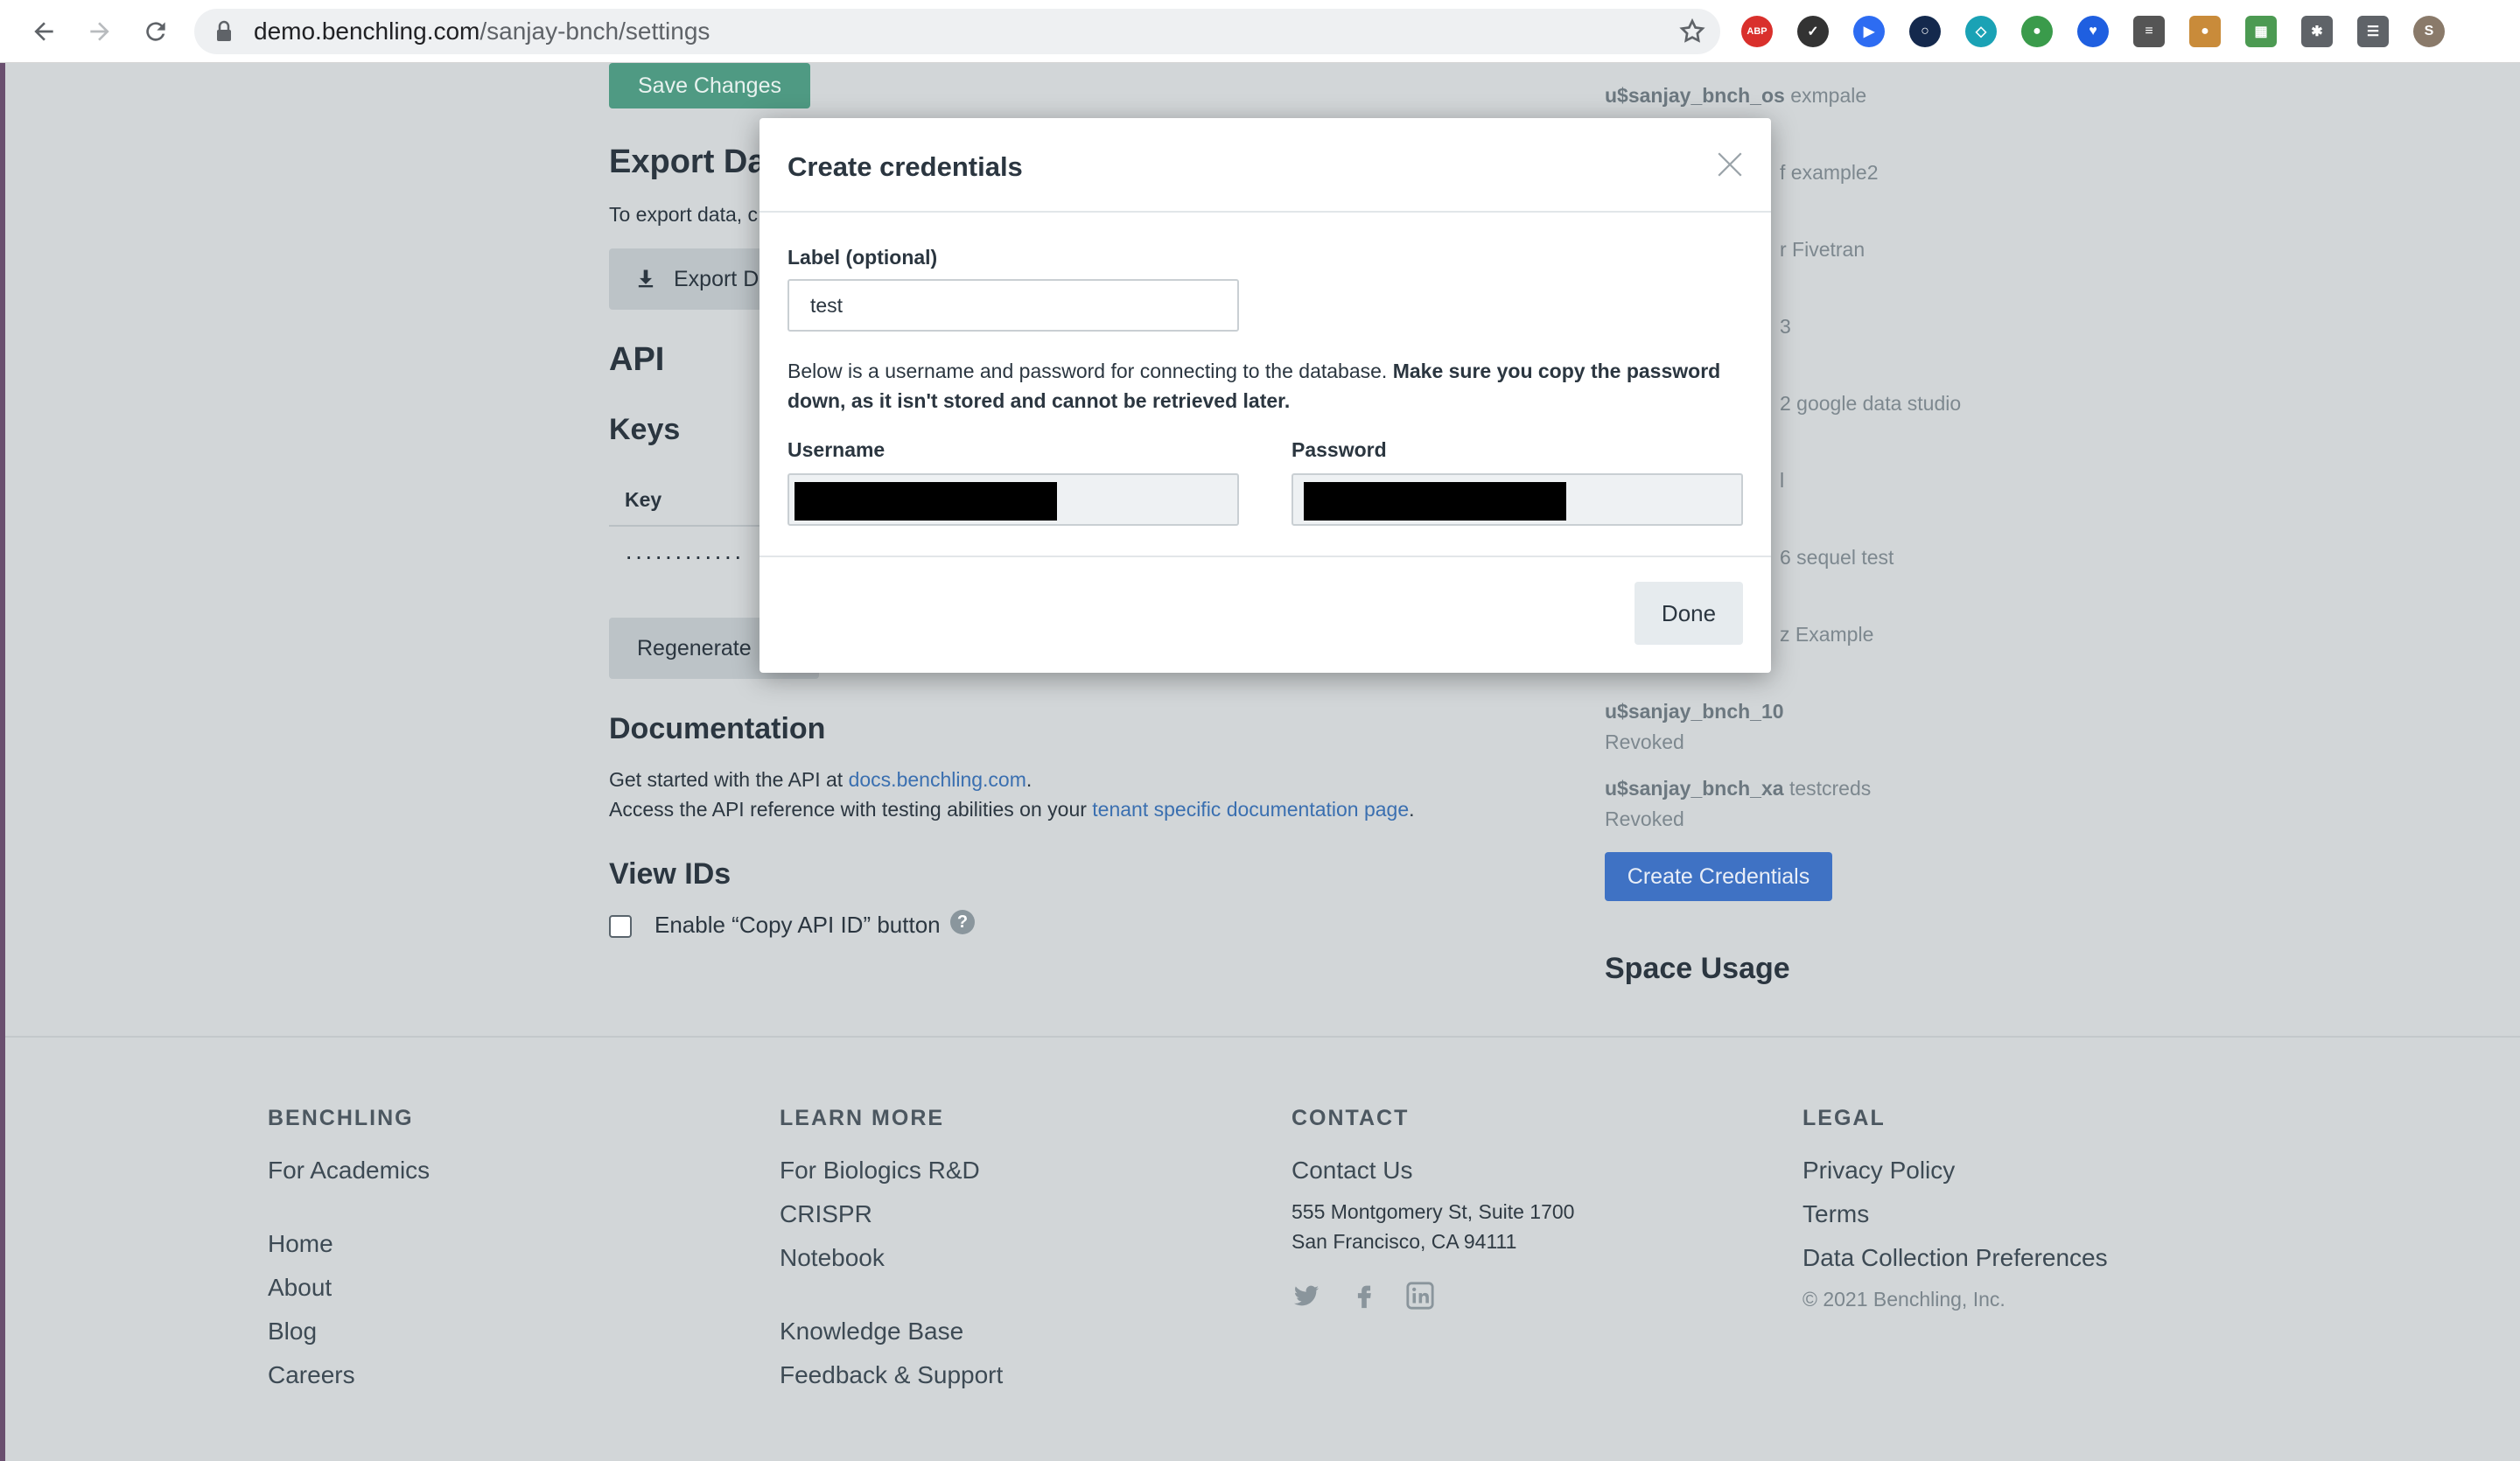  Describe the element at coordinates (684, 215) in the screenshot. I see `export-data-text: To export data, c` at that location.